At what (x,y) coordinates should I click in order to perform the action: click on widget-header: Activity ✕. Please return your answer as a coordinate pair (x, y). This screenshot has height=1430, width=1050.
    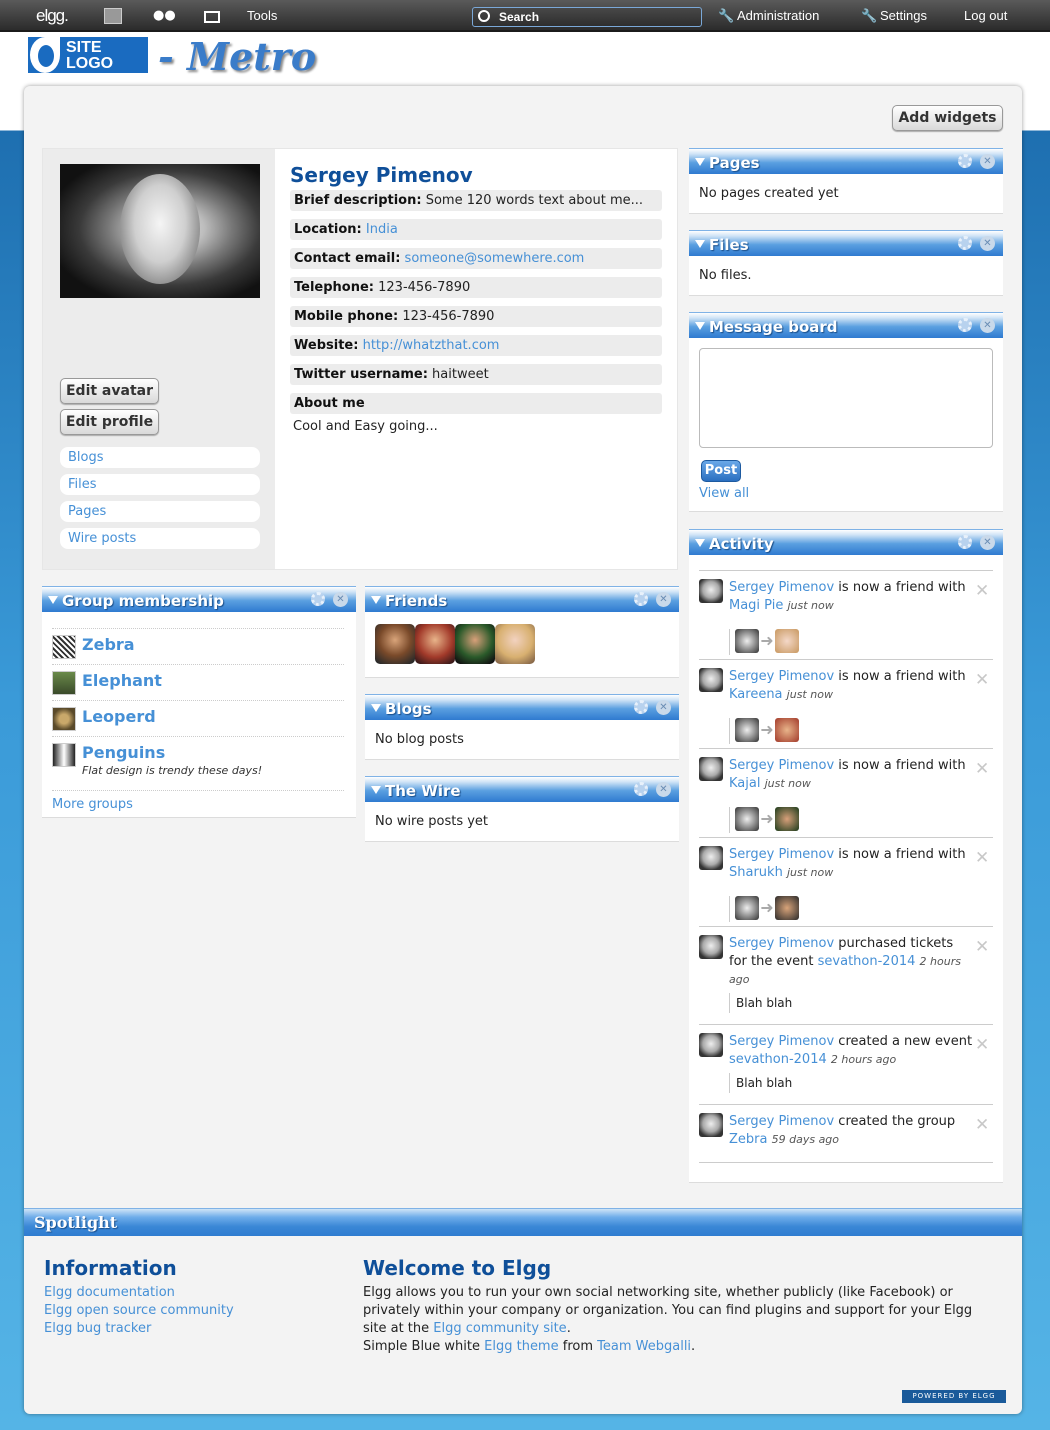
    Looking at the image, I should click on (846, 542).